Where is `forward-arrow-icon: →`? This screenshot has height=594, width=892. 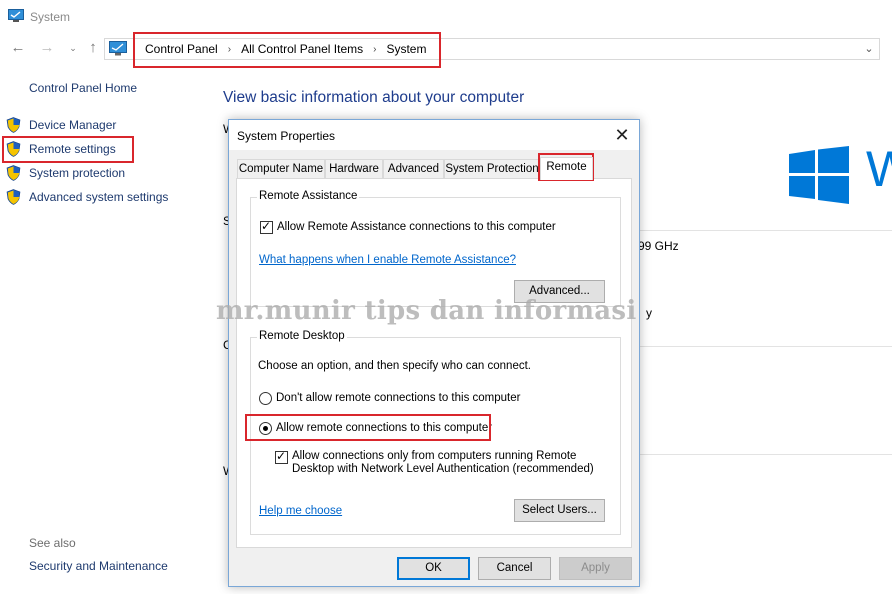 forward-arrow-icon: → is located at coordinates (47, 48).